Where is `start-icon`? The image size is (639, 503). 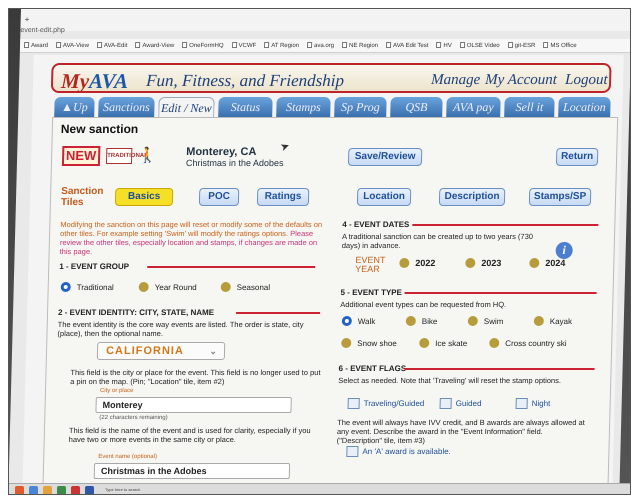 start-icon is located at coordinates (19, 490).